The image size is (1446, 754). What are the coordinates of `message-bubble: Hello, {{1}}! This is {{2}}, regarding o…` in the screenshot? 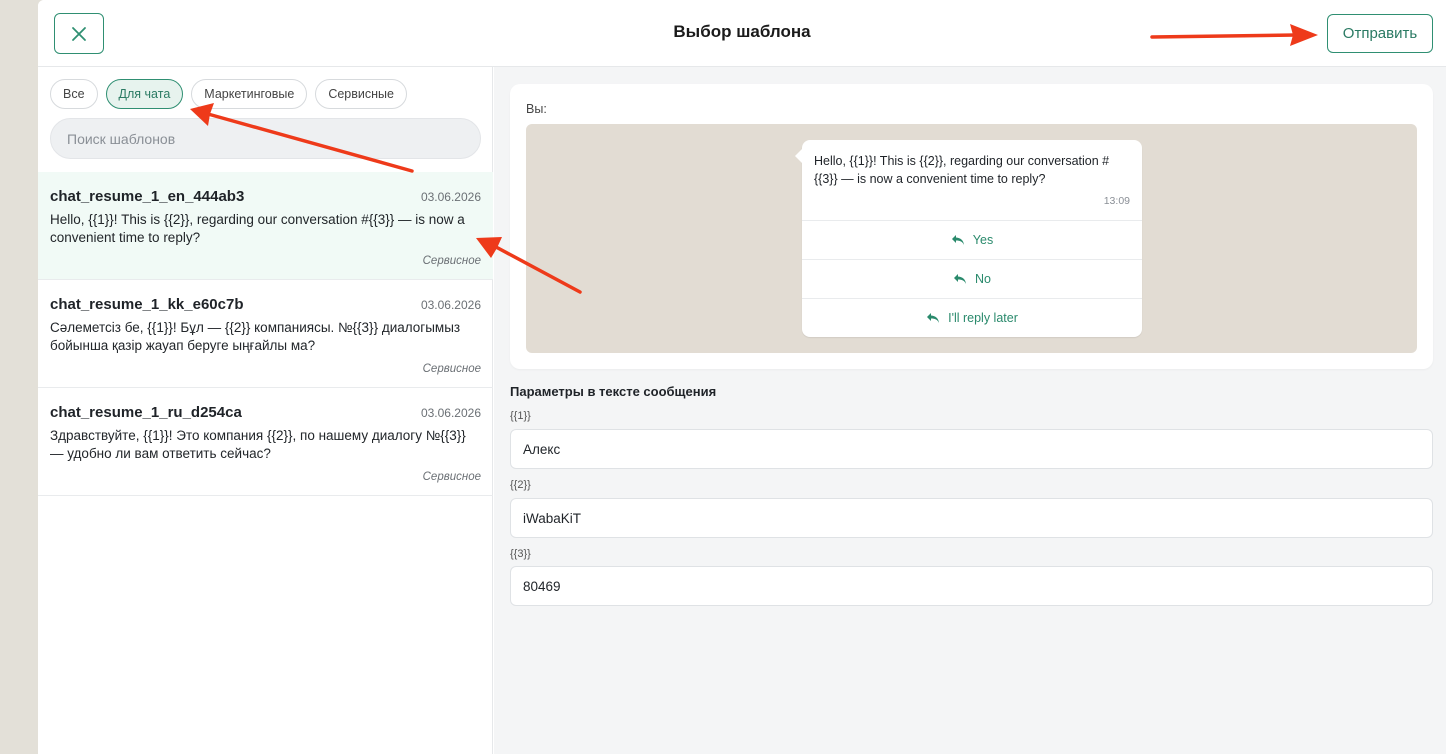 It's located at (968, 238).